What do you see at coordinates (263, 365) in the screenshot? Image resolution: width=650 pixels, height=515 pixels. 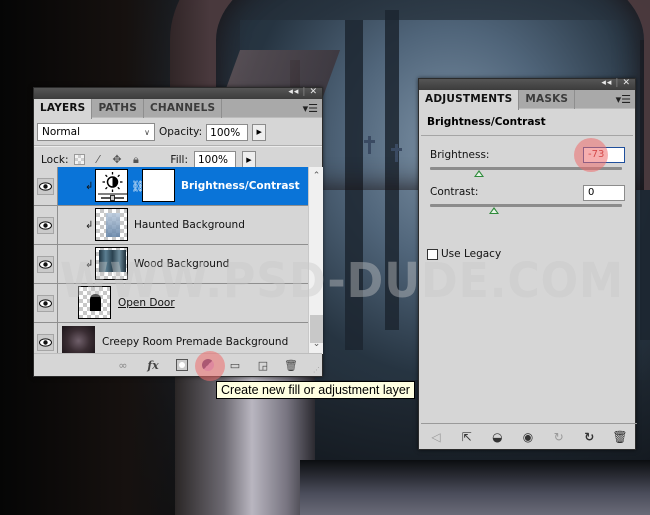 I see `new-layer-icon: ◲` at bounding box center [263, 365].